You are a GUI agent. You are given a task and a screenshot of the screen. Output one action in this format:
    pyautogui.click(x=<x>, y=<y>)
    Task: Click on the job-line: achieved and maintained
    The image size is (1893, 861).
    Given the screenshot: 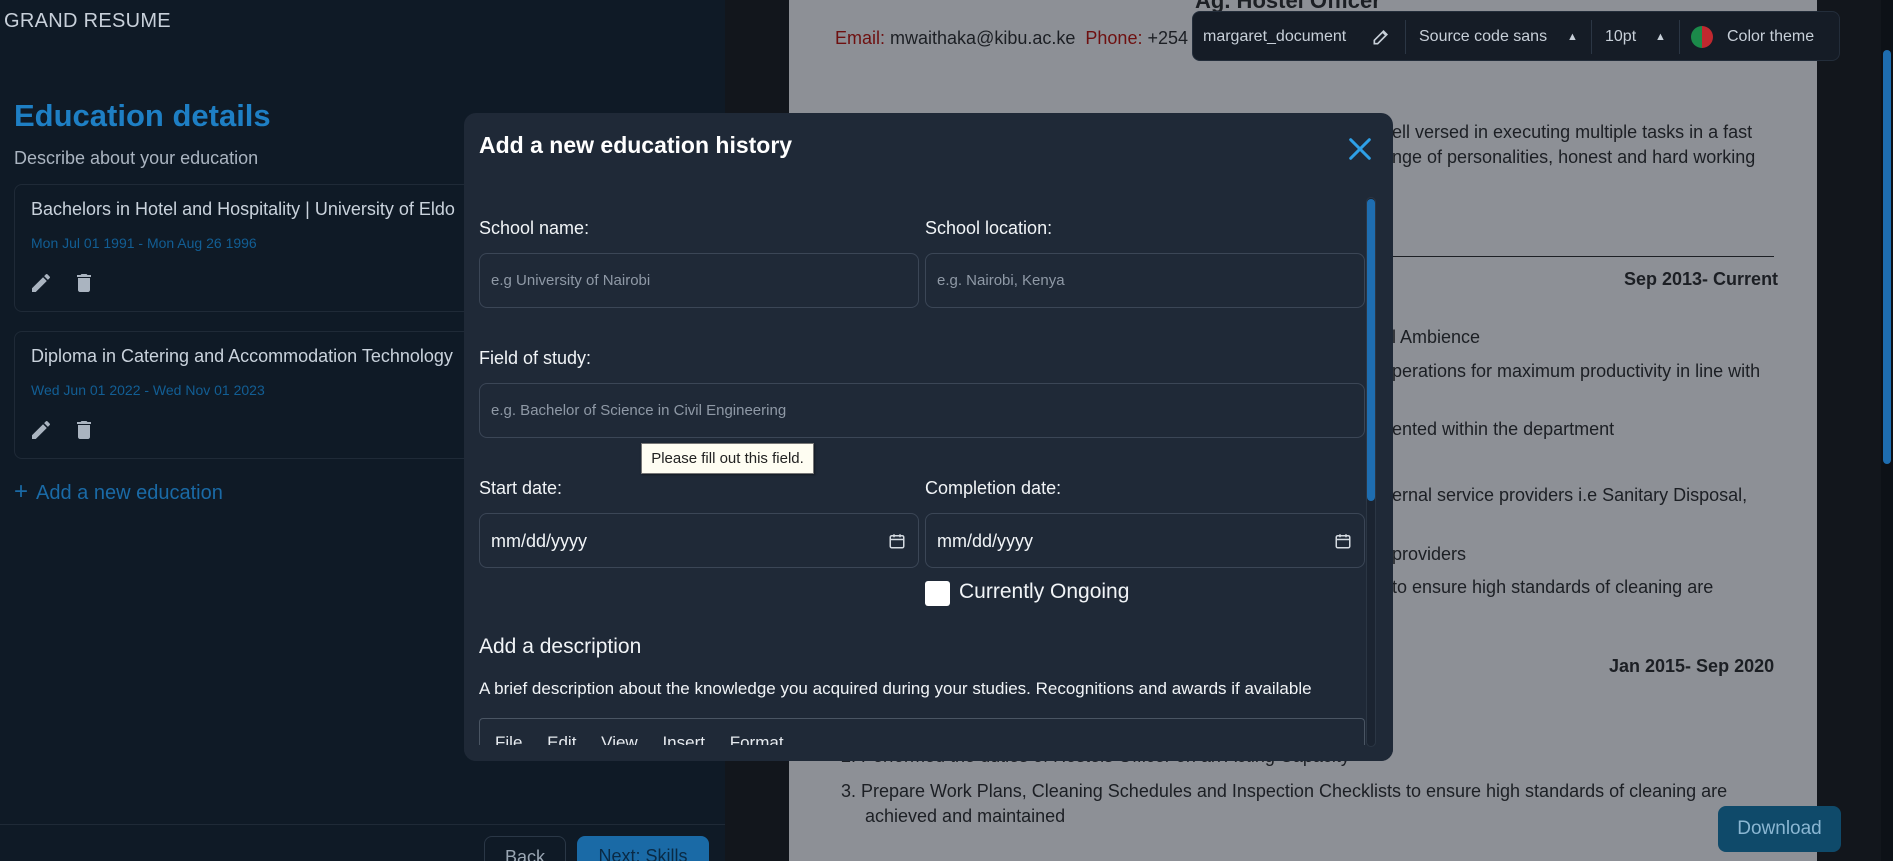 What is the action you would take?
    pyautogui.click(x=965, y=816)
    